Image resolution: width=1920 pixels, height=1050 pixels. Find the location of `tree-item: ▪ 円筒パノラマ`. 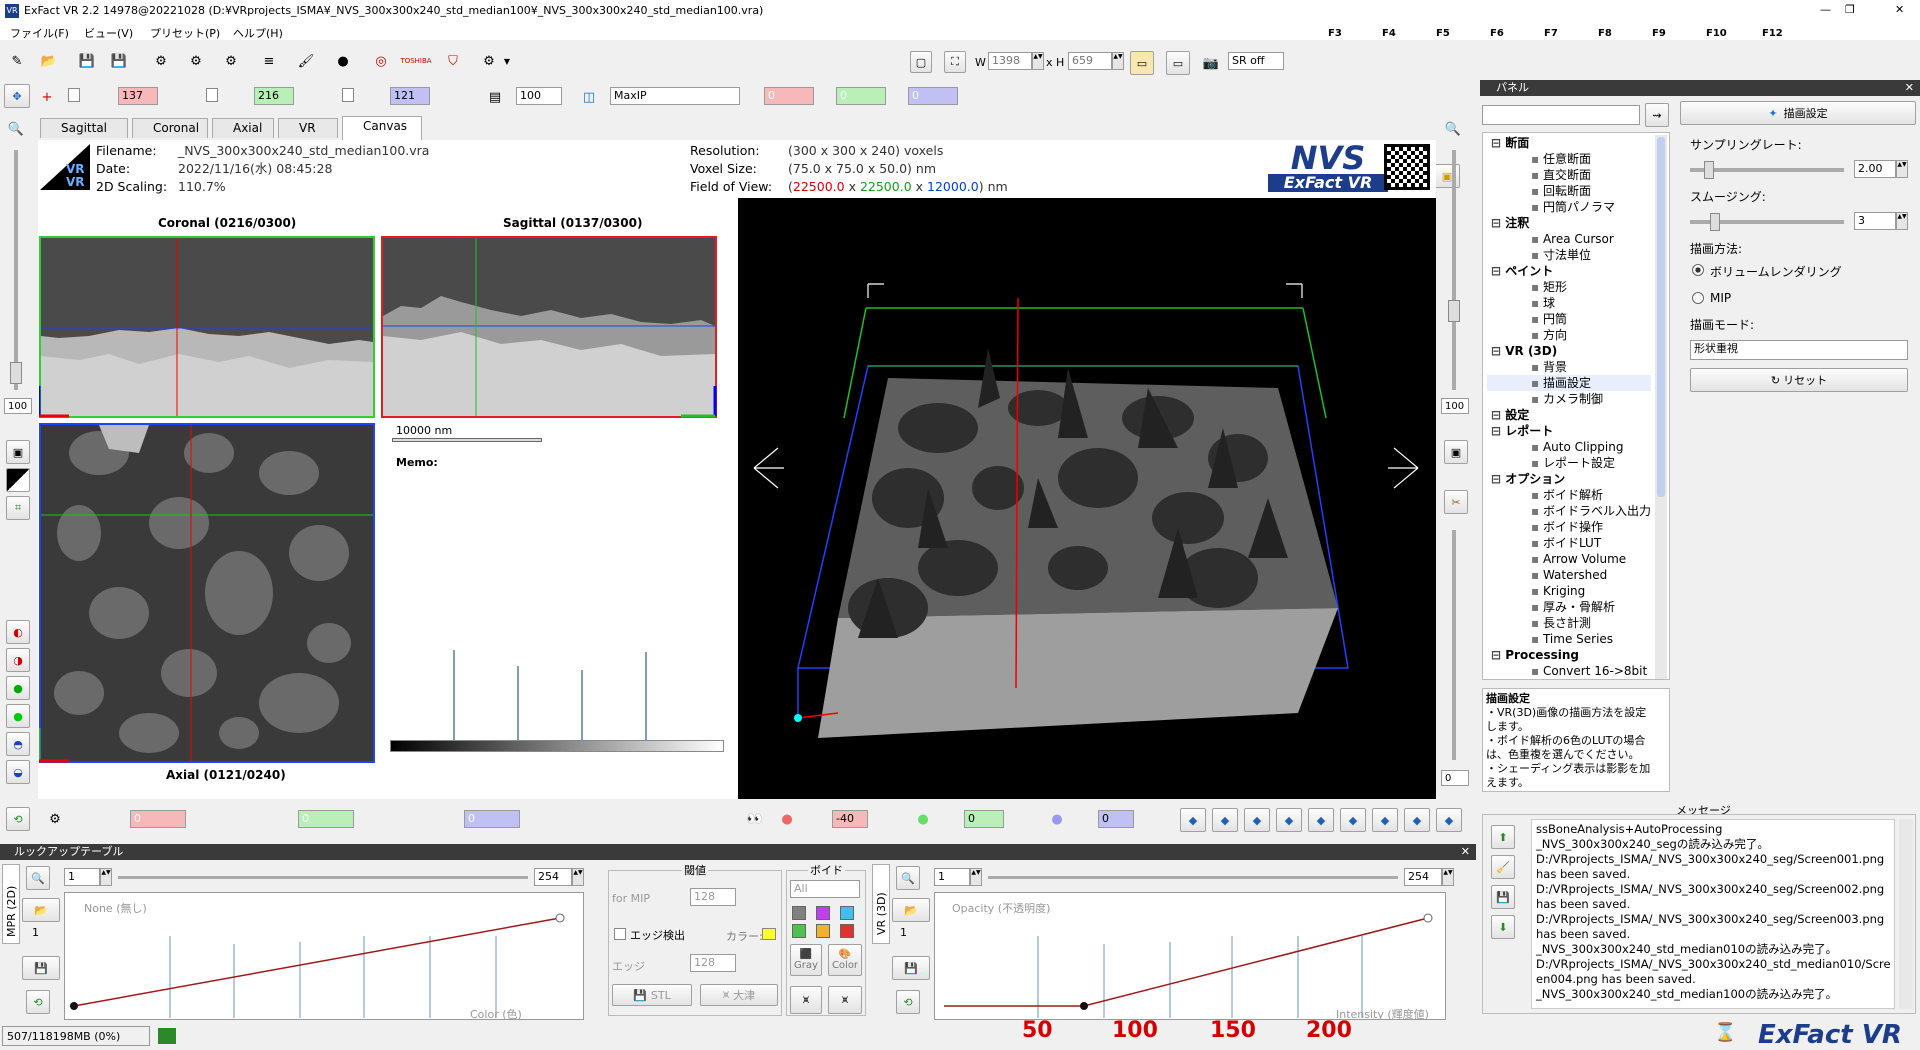

tree-item: ▪ 円筒パノラマ is located at coordinates (1569, 207).